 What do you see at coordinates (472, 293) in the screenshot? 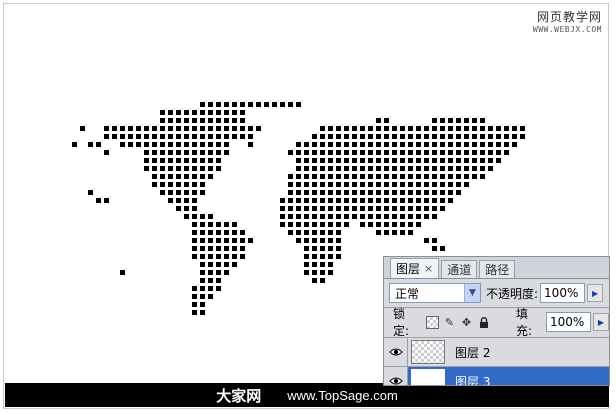
I see `dropdown-arrow-icon: ▼` at bounding box center [472, 293].